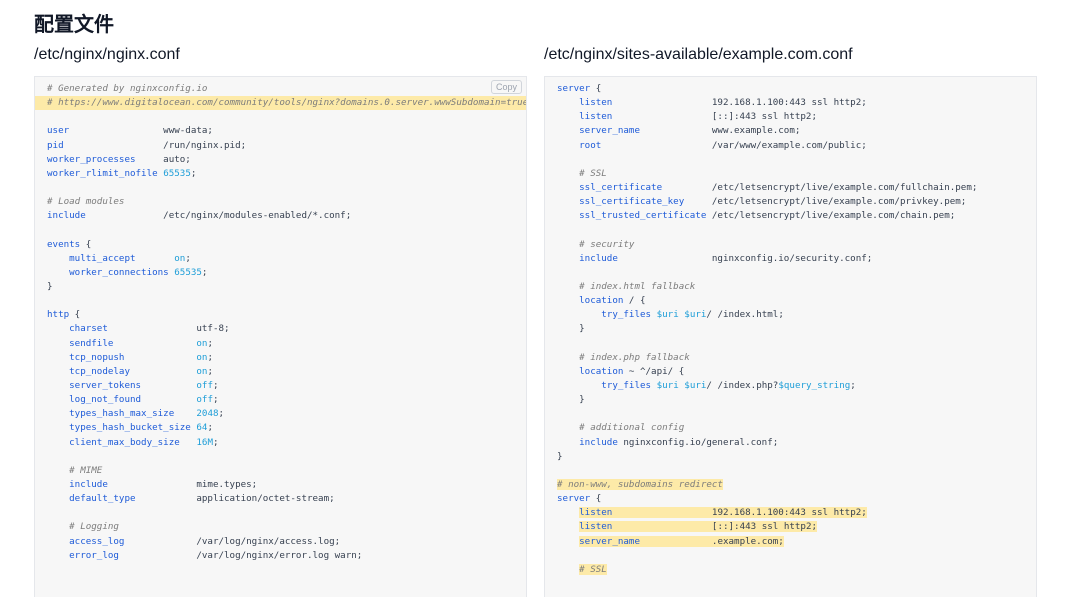 This screenshot has width=1080, height=597. What do you see at coordinates (280, 542) in the screenshot?
I see `code-line: access_log /var/log/nginx/access.log;` at bounding box center [280, 542].